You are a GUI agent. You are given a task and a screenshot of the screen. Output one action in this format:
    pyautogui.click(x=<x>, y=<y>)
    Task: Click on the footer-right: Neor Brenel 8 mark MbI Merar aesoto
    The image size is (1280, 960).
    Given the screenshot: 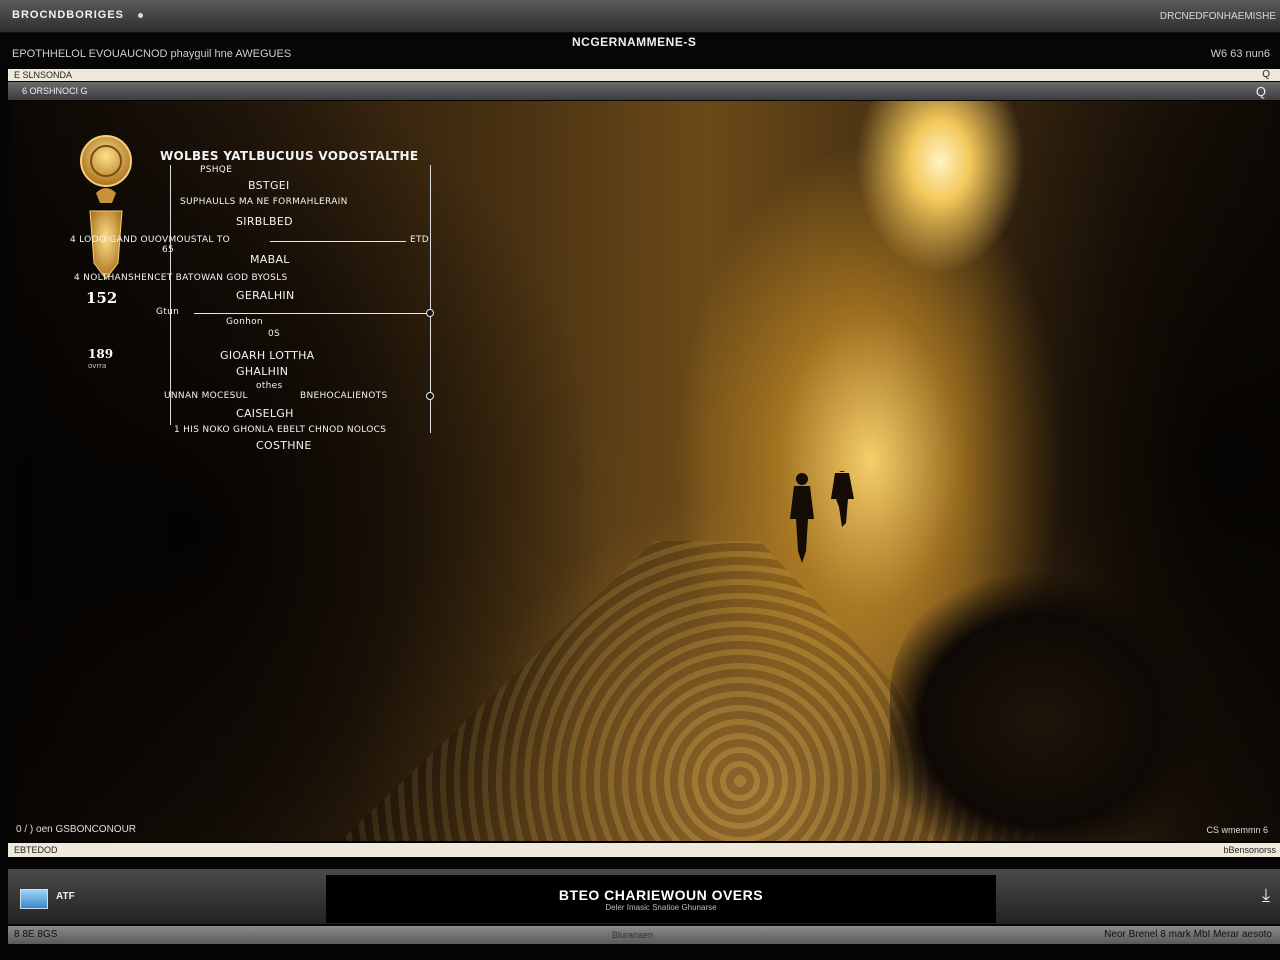 What is the action you would take?
    pyautogui.click(x=1188, y=935)
    